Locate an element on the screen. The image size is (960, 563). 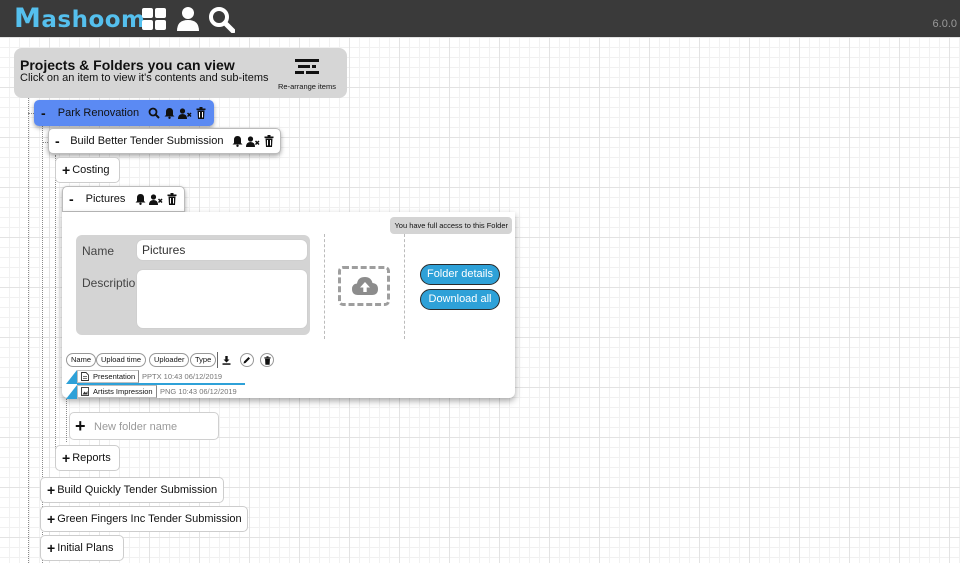
tree-item-build-quickly: + Build Quickly Tender Submission is located at coordinates (132, 490).